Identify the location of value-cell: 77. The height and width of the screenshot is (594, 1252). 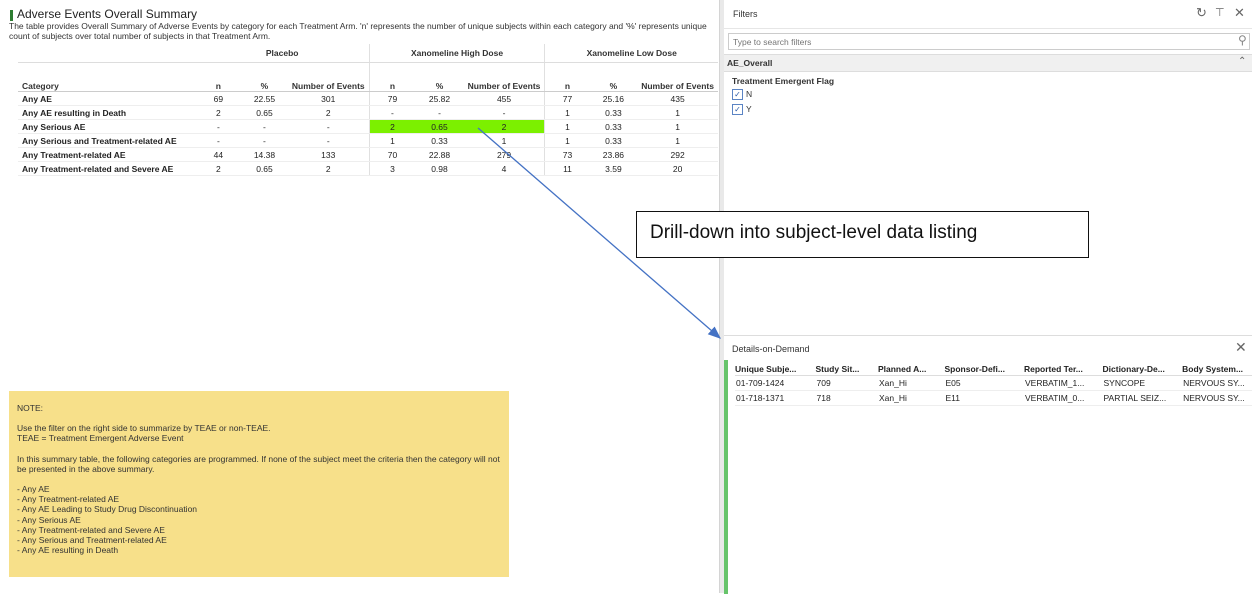
(567, 98).